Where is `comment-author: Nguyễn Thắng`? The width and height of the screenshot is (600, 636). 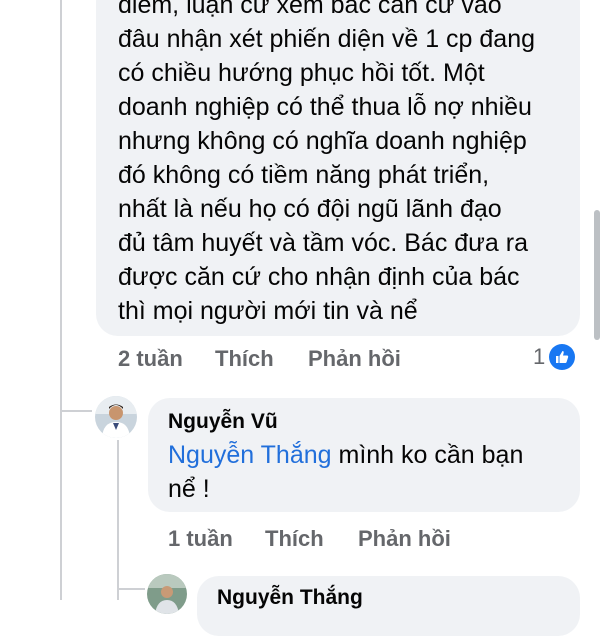
comment-author: Nguyễn Thắng is located at coordinates (290, 598).